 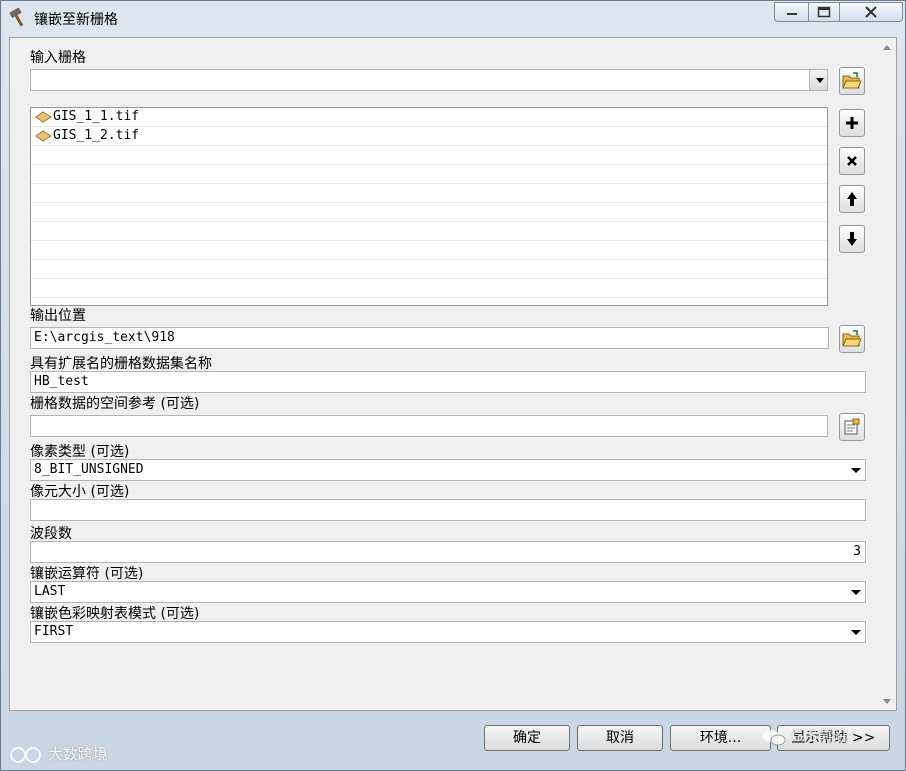 I want to click on scroll-up-icon, so click(x=887, y=47).